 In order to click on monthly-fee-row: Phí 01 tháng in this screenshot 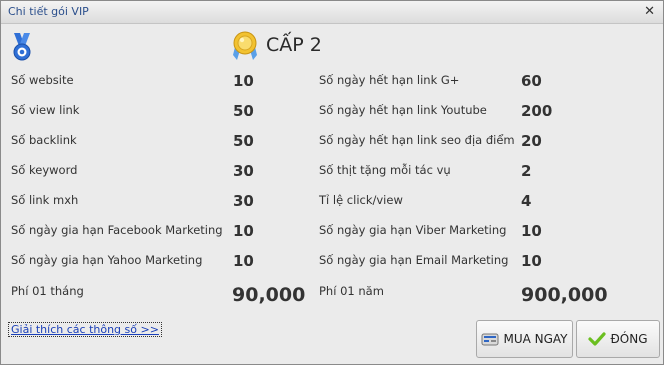, I will do `click(47, 294)`.